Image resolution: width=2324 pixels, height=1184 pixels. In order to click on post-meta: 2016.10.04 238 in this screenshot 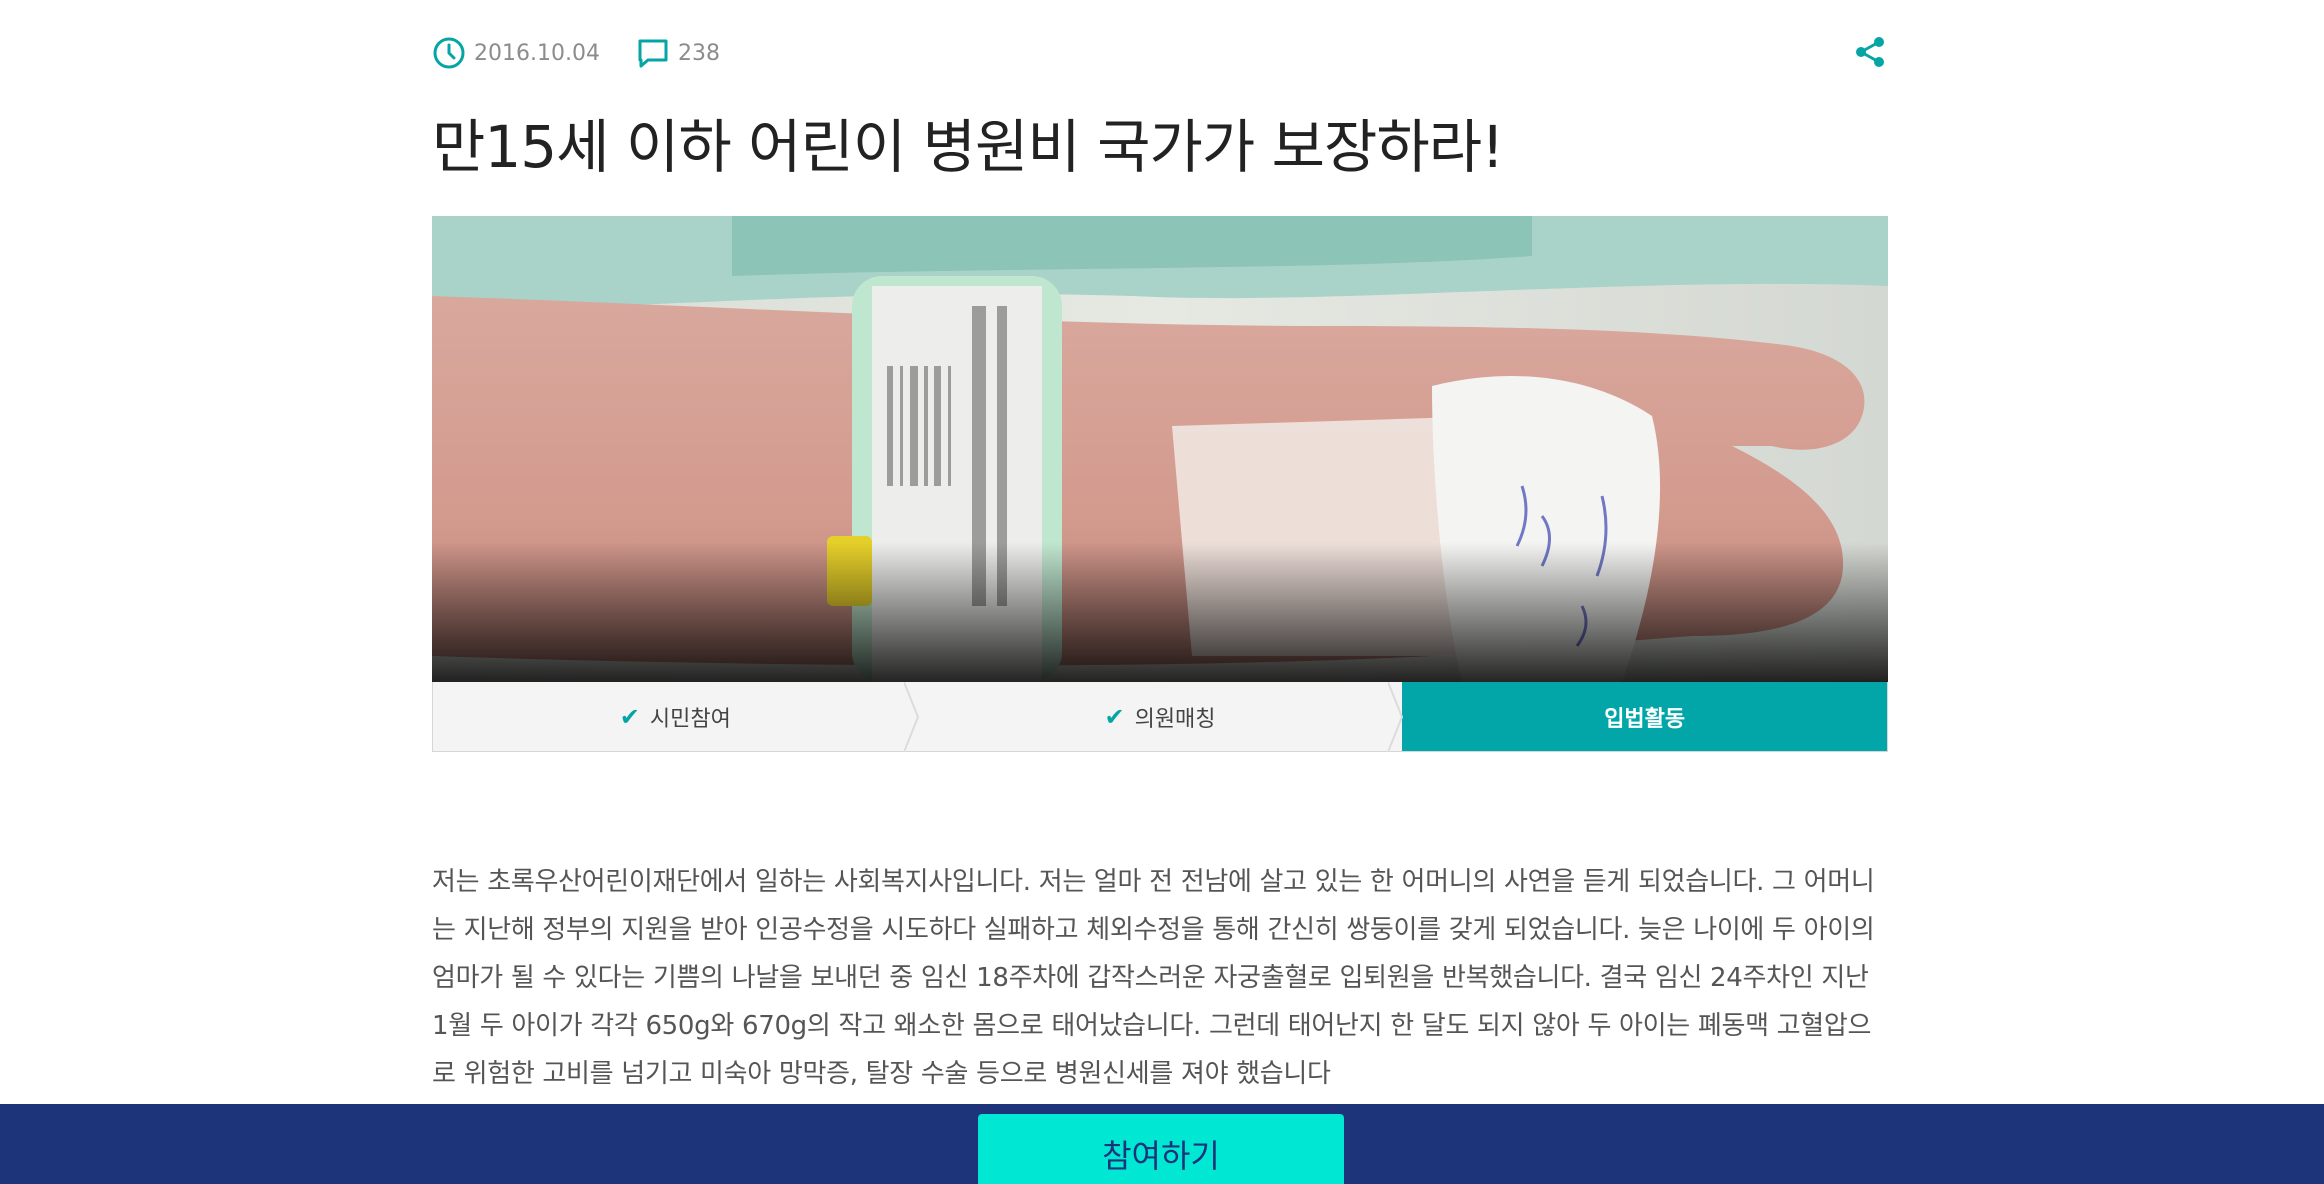, I will do `click(576, 53)`.